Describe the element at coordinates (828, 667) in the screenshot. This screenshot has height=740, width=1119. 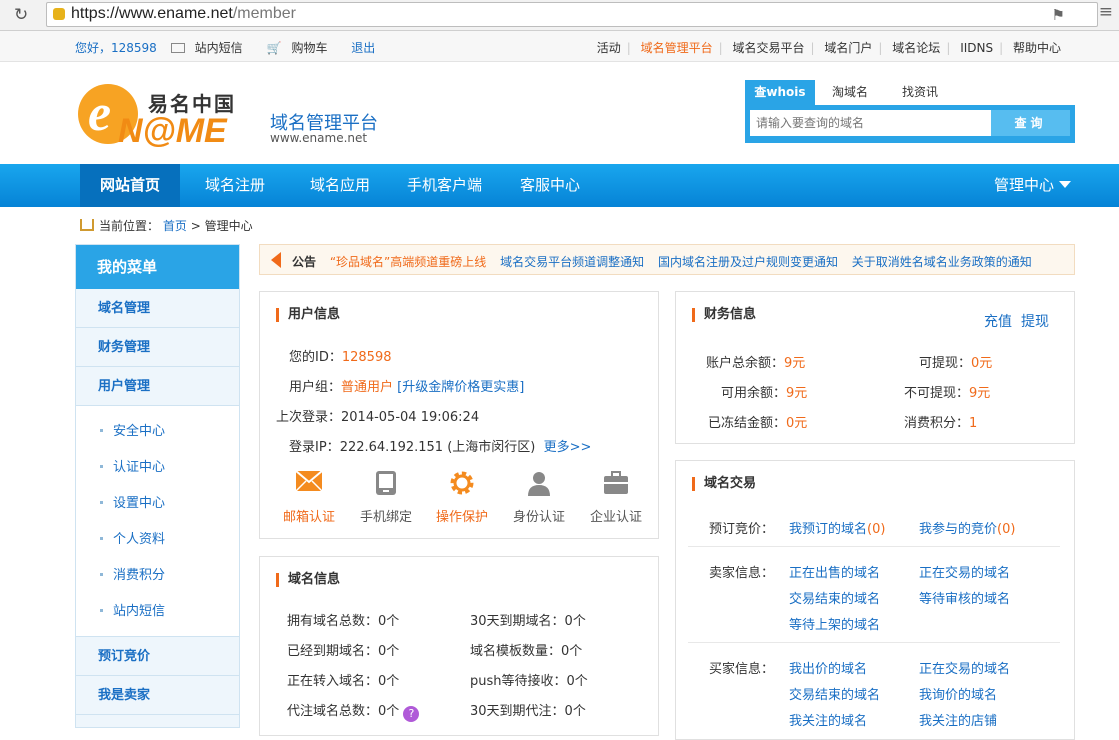
I see `buyer-link-bids: 我出价的域名` at that location.